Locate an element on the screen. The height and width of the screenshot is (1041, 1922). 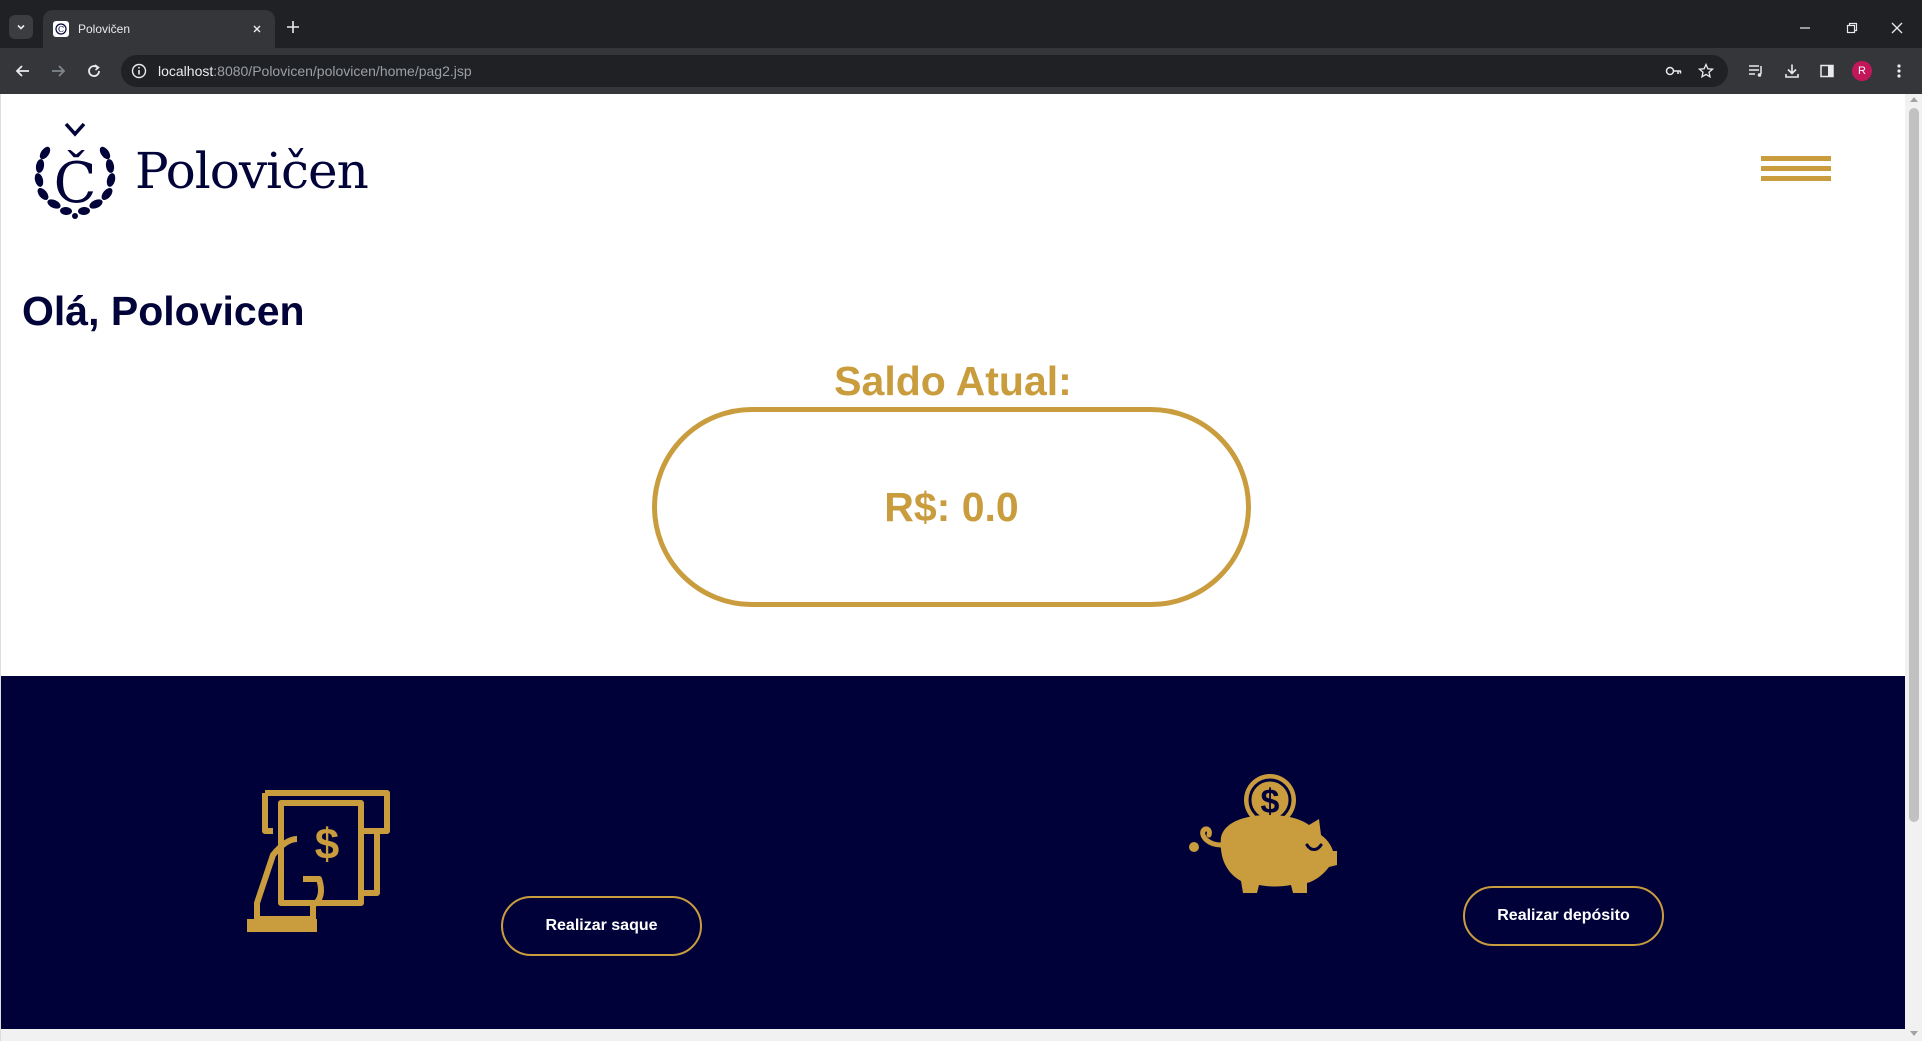
tab-search-button is located at coordinates (21, 27).